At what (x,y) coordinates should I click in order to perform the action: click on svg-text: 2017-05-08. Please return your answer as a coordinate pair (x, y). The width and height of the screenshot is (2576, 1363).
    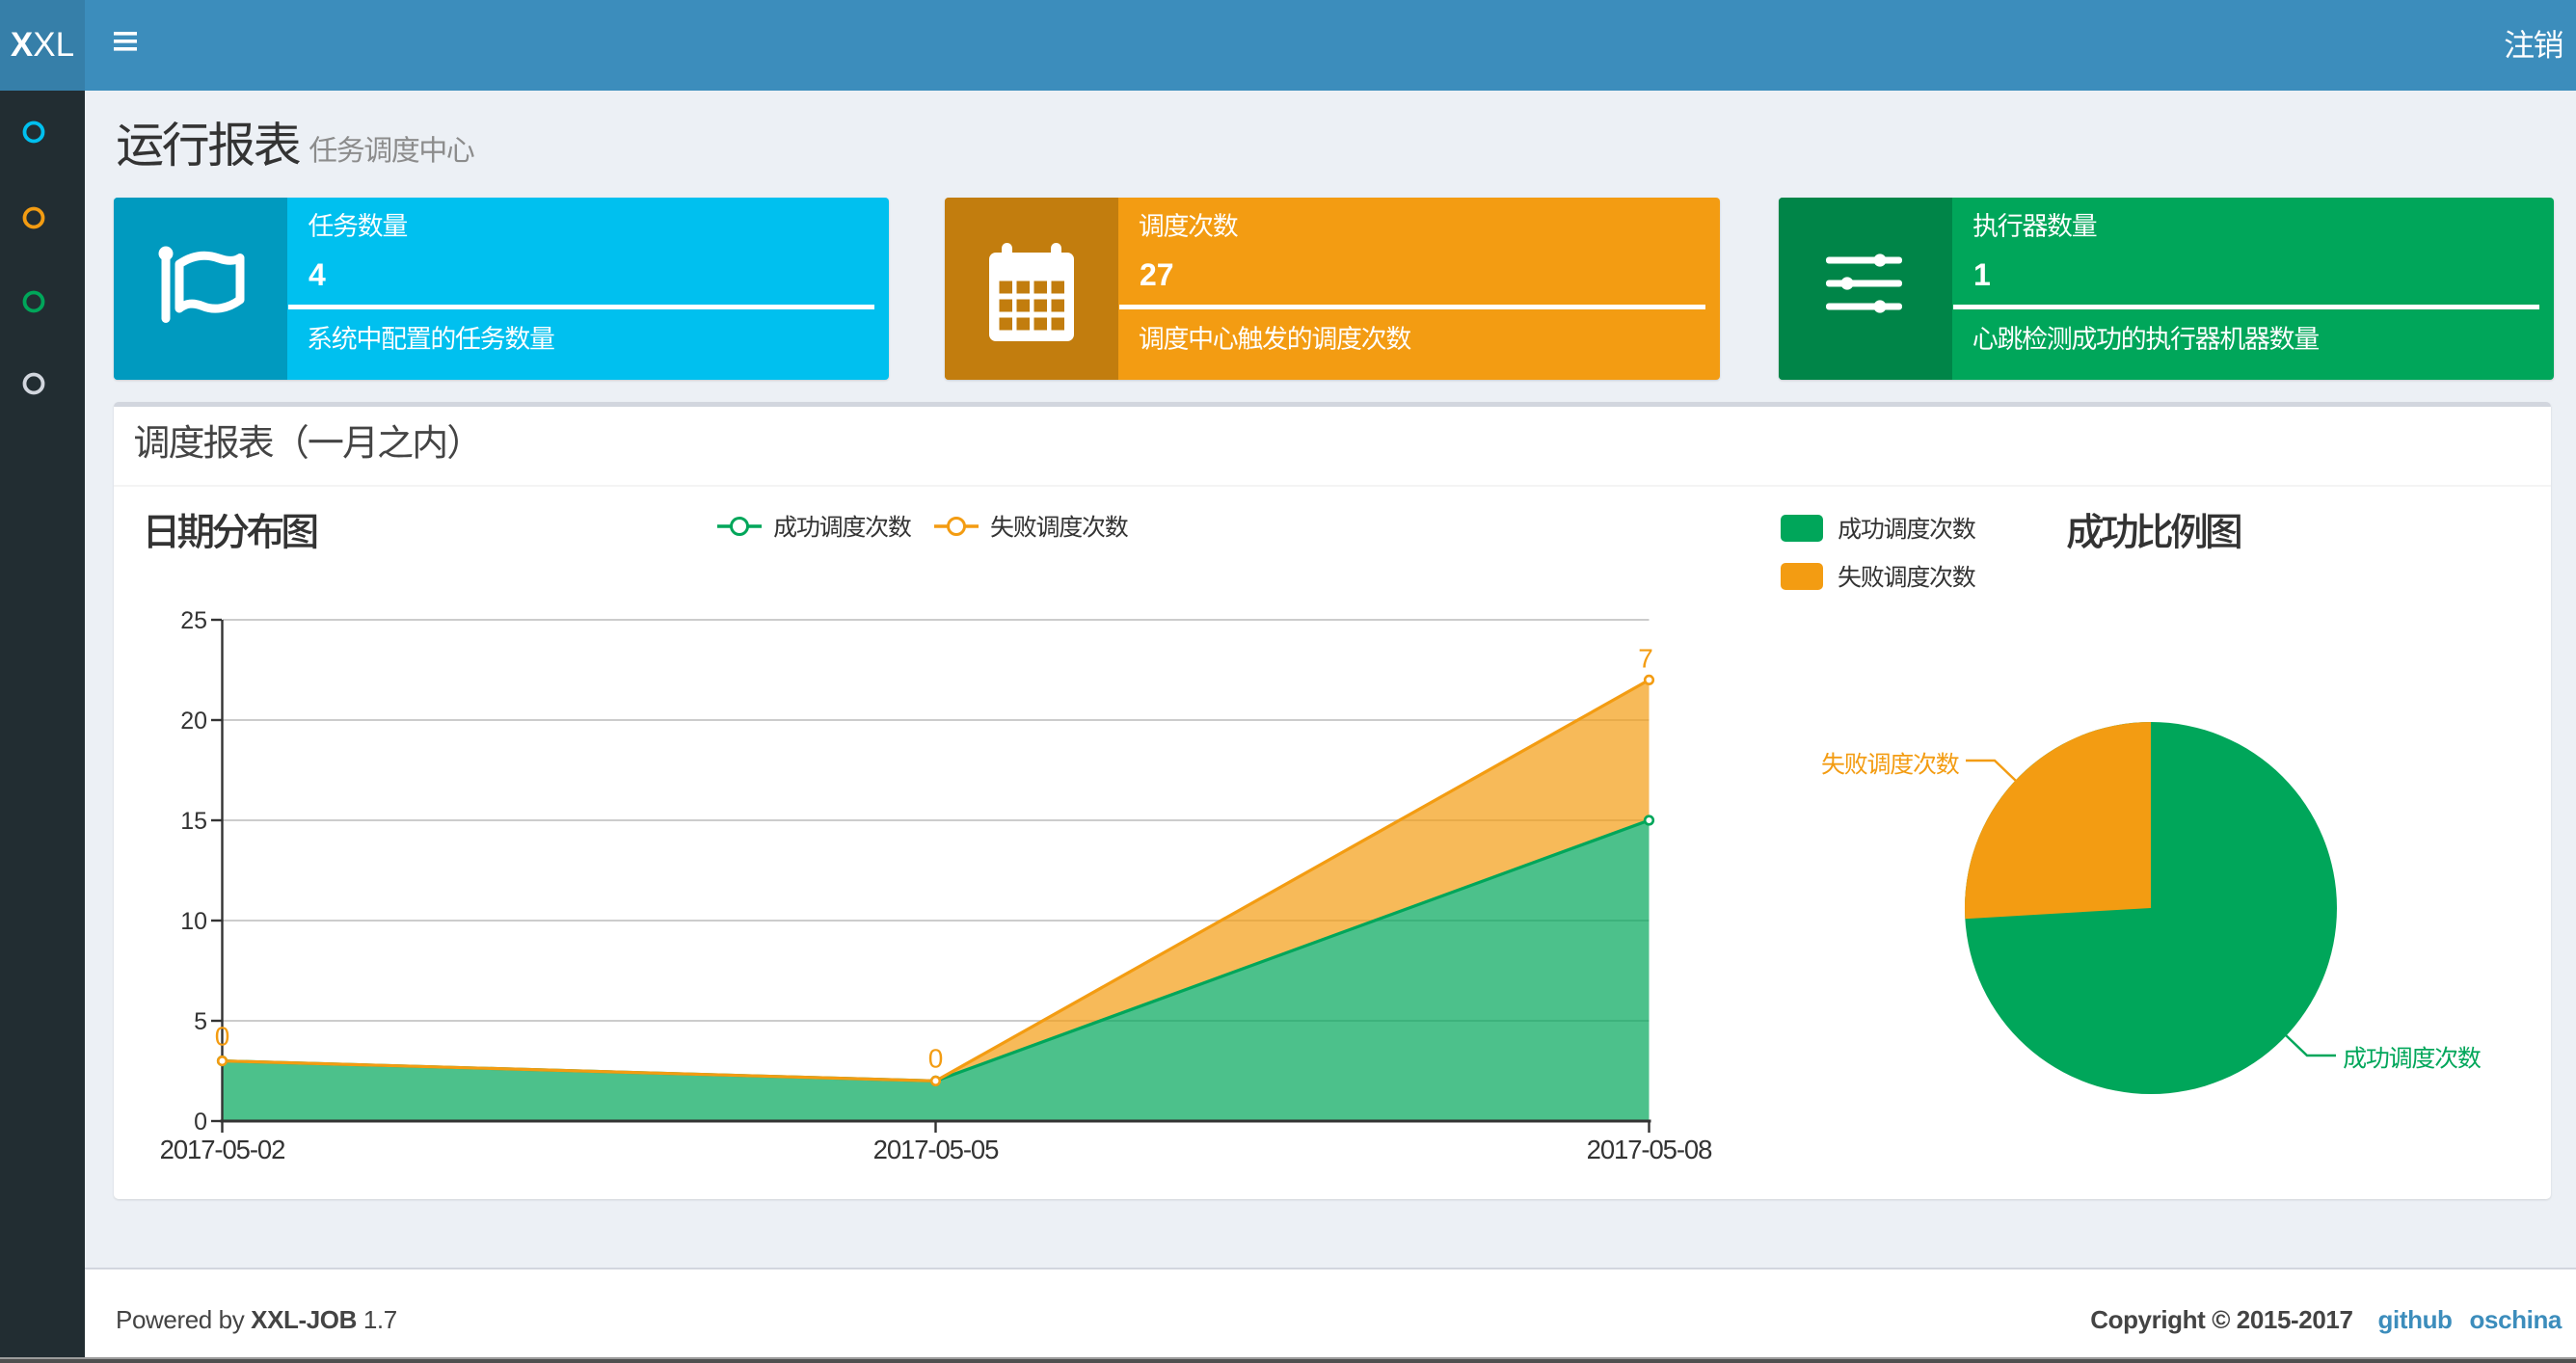
    Looking at the image, I should click on (1650, 1149).